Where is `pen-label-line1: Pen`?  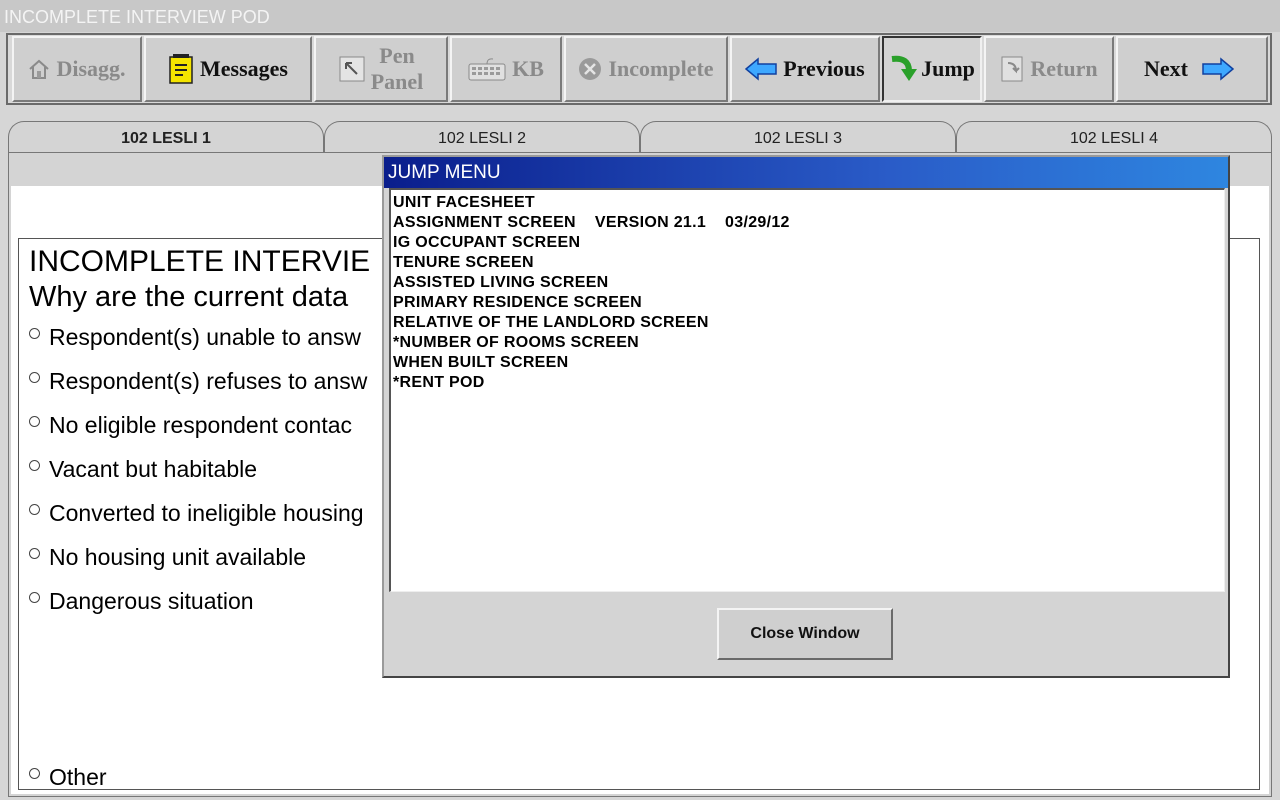 pen-label-line1: Pen is located at coordinates (397, 55).